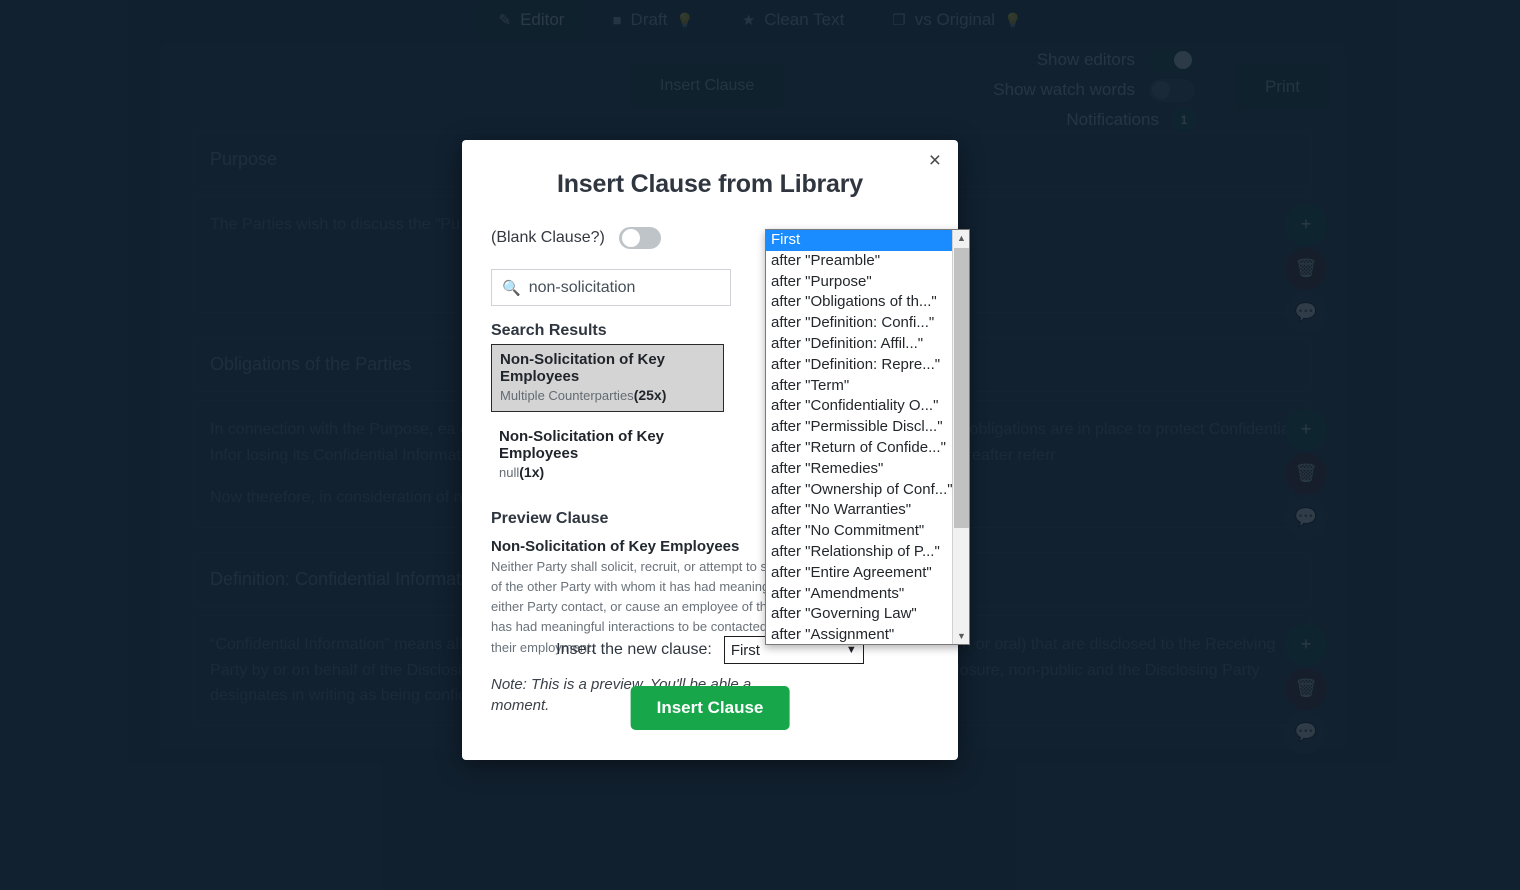 This screenshot has height=890, width=1520. Describe the element at coordinates (509, 472) in the screenshot. I see `result-source: null` at that location.